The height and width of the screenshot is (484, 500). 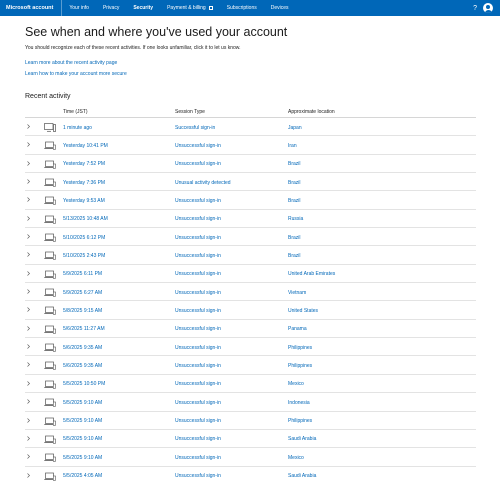 What do you see at coordinates (31, 8) in the screenshot?
I see `brand-logo-text: Microsoft account` at bounding box center [31, 8].